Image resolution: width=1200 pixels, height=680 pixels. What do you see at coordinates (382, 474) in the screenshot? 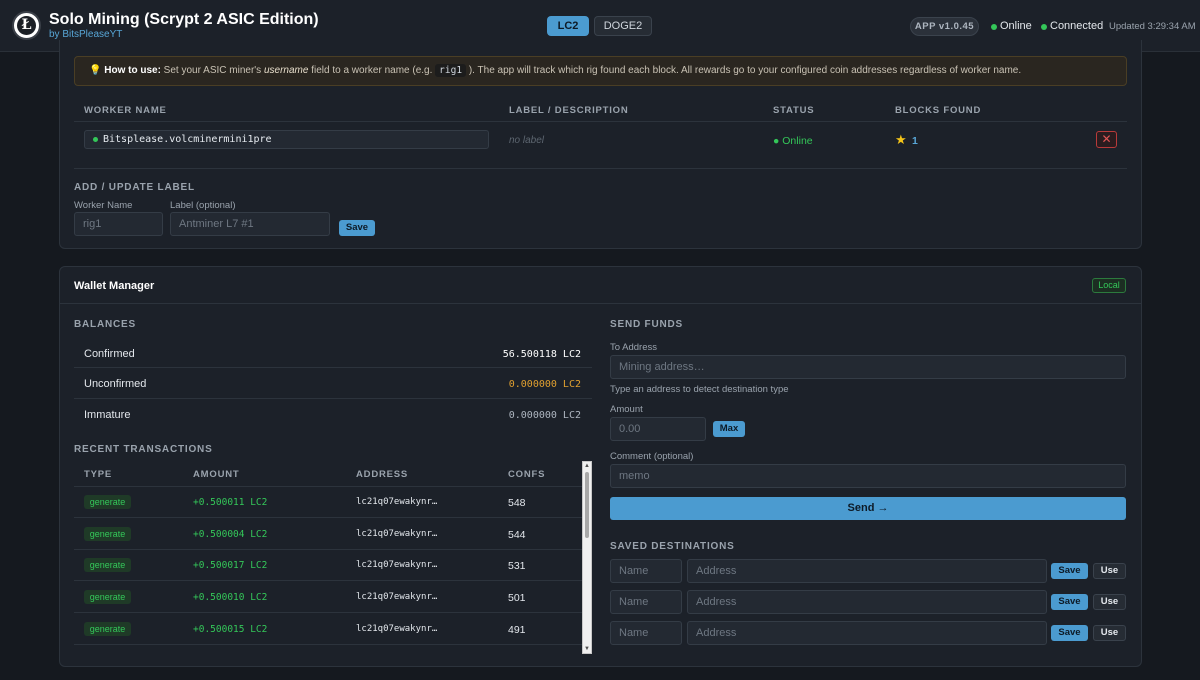
I see `tx-col-address: ADDRESS` at bounding box center [382, 474].